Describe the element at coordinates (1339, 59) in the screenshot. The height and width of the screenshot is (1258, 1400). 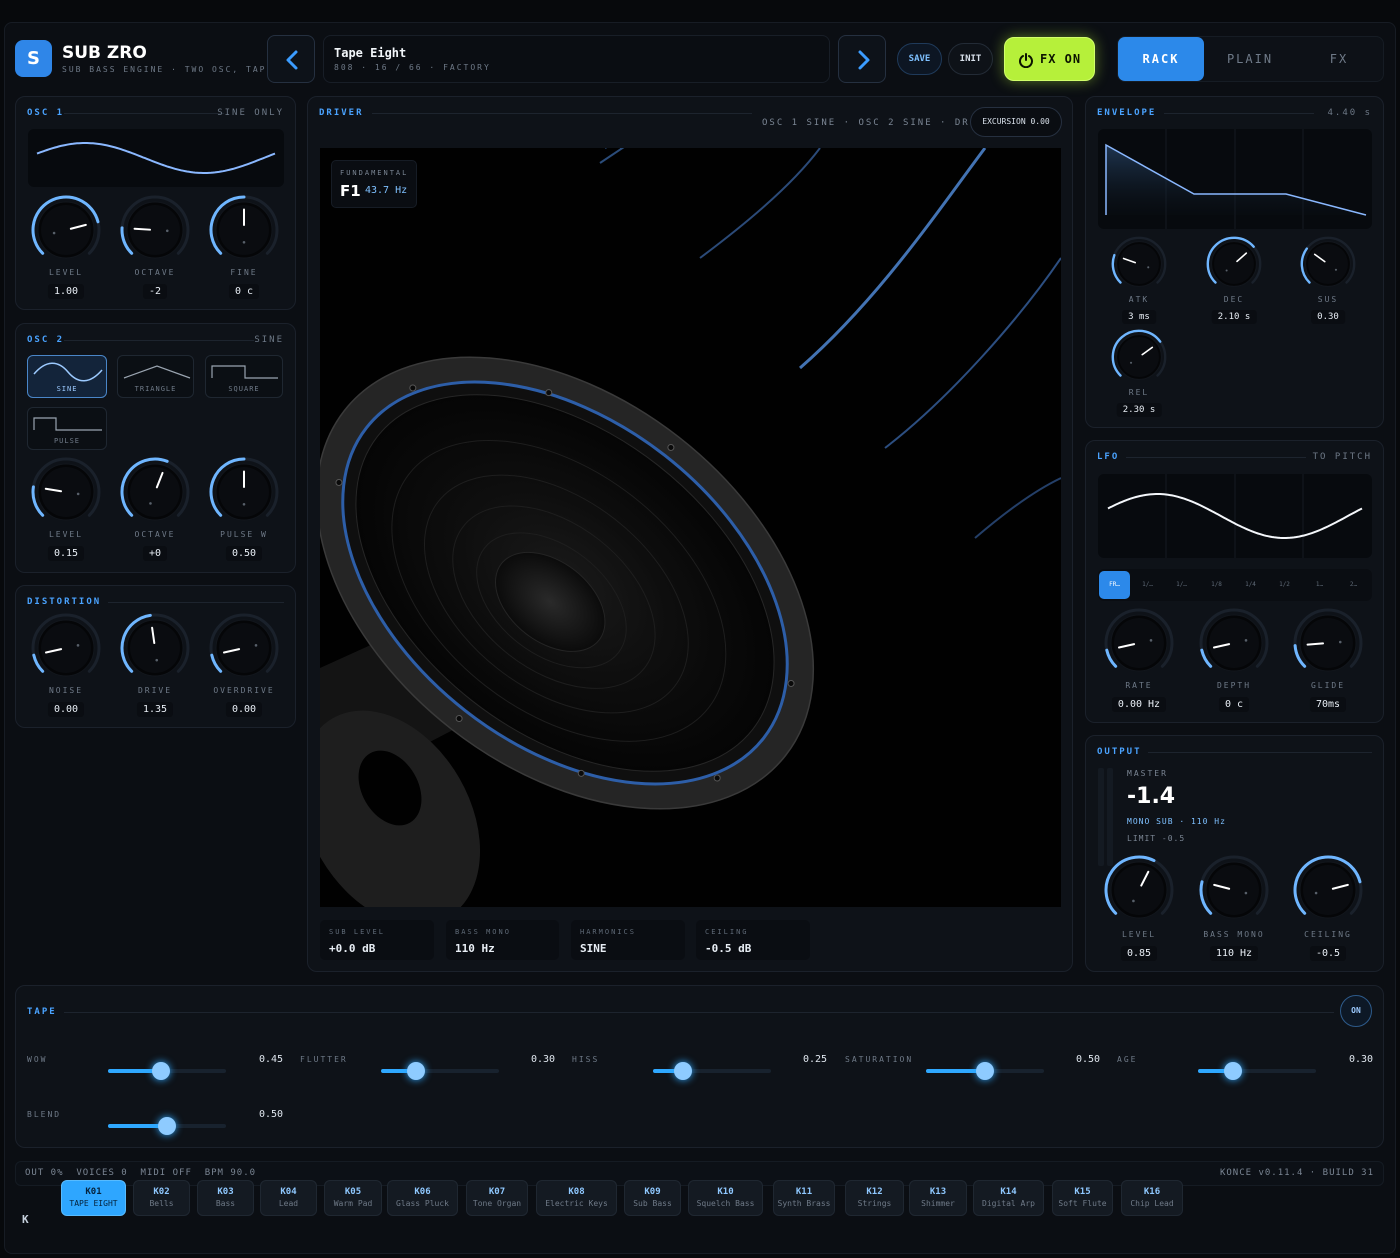
I see `tab-fx: FX` at that location.